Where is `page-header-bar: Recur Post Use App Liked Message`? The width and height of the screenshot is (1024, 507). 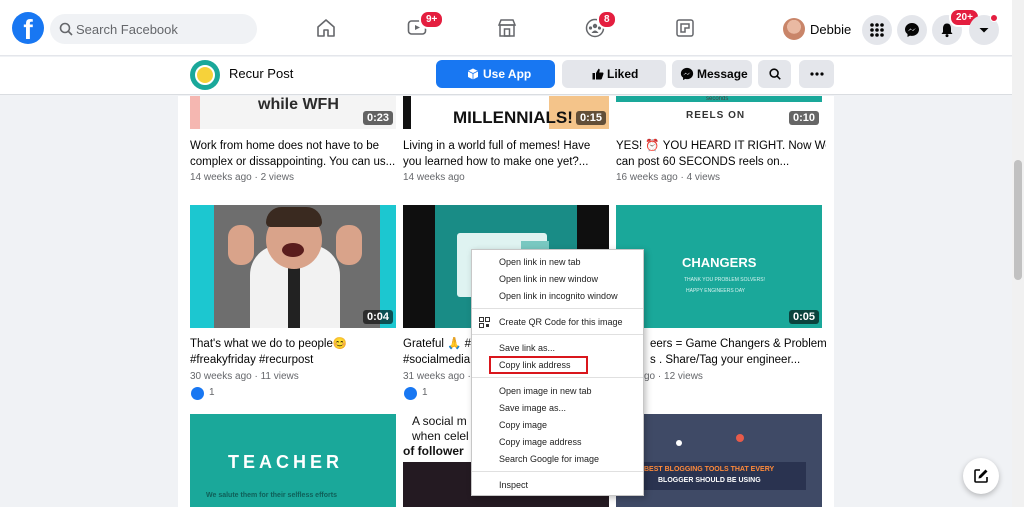 page-header-bar: Recur Post Use App Liked Message is located at coordinates (506, 76).